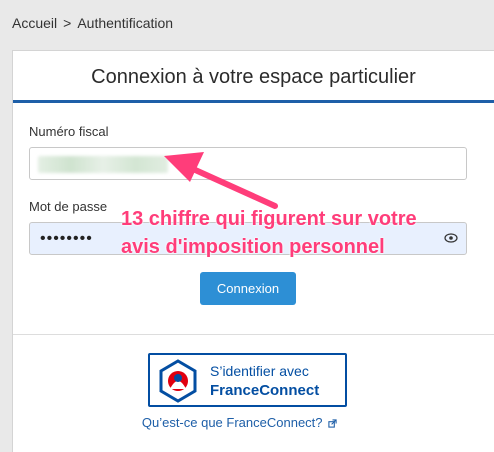 This screenshot has height=452, width=494. I want to click on franceconnect-info-link: Qu’est-ce que FranceConnect?, so click(239, 422).